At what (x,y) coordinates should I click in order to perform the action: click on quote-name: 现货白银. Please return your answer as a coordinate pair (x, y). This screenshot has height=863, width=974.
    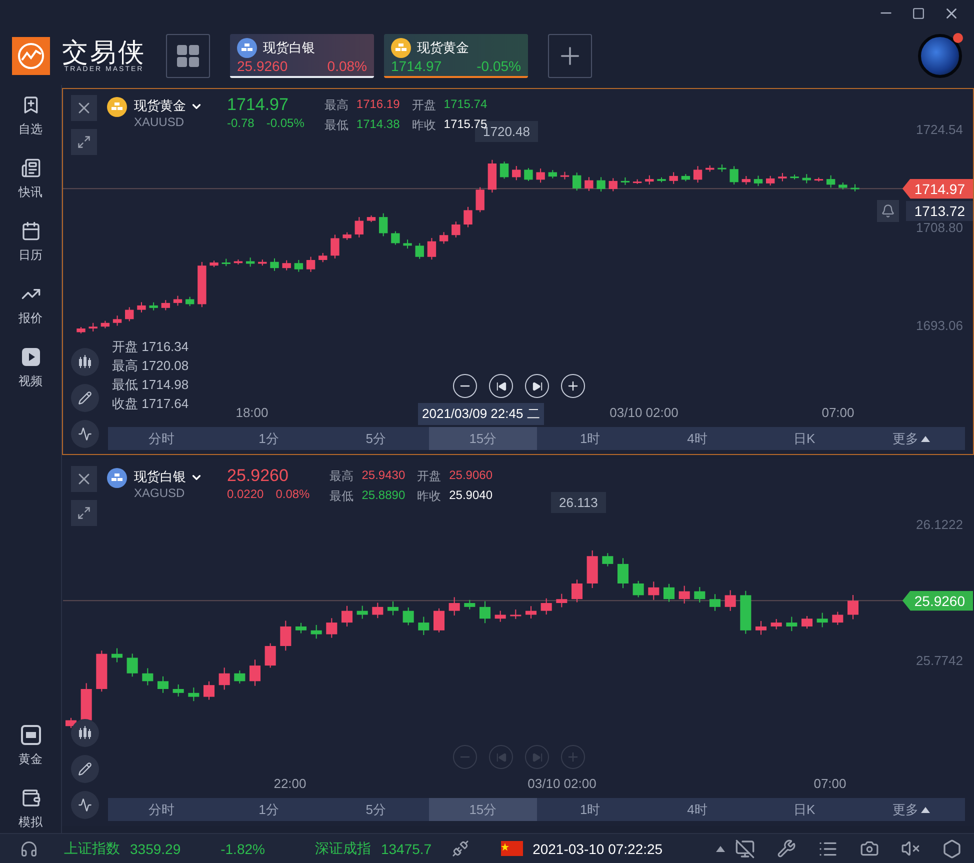
    Looking at the image, I should click on (289, 47).